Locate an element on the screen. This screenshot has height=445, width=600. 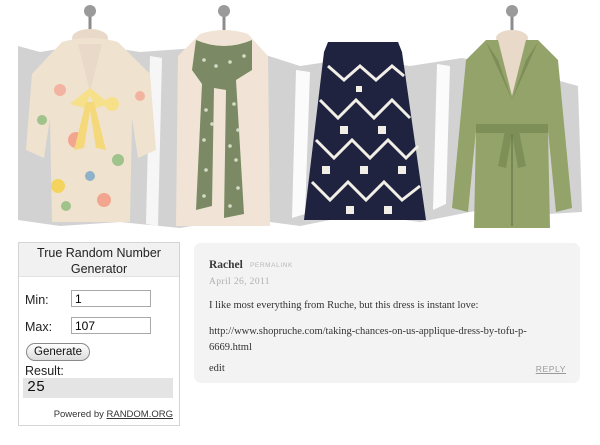
edit-link: edit is located at coordinates (217, 368).